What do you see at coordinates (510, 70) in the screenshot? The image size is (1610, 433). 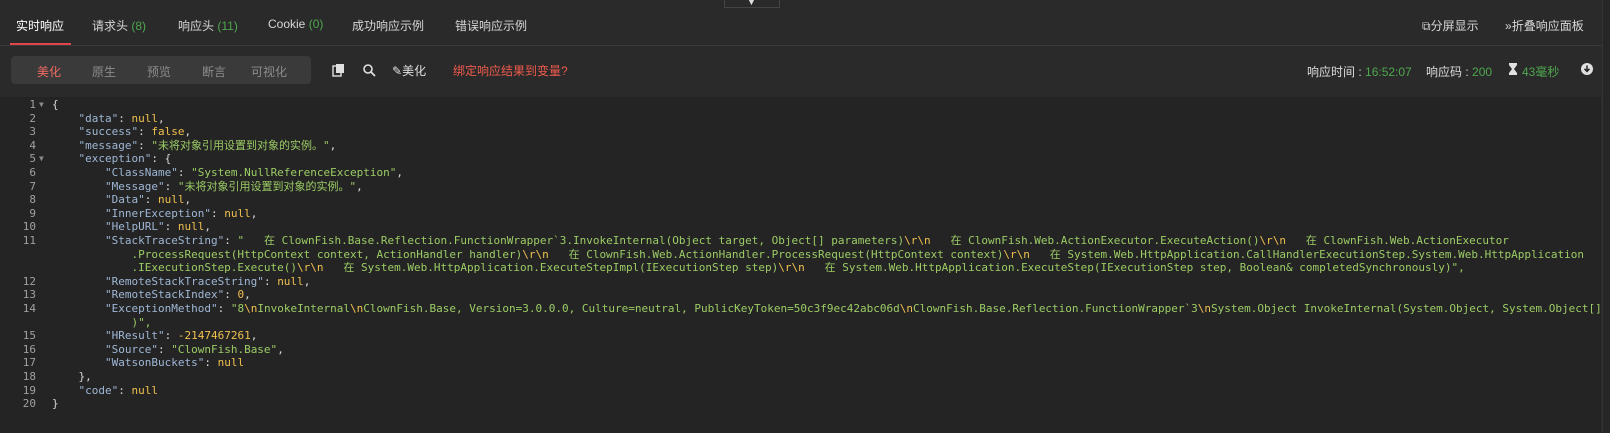 I see `bind-response-to-variable-link: 绑定响应结果到变量?` at bounding box center [510, 70].